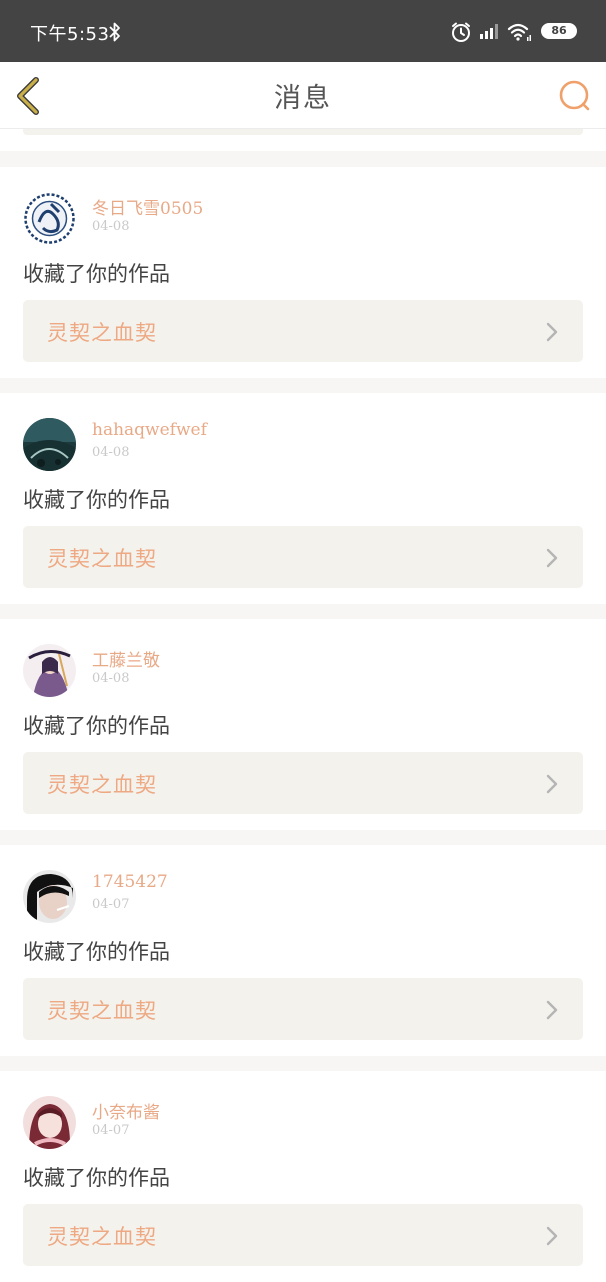  Describe the element at coordinates (130, 882) in the screenshot. I see `user-name: 1745427` at that location.